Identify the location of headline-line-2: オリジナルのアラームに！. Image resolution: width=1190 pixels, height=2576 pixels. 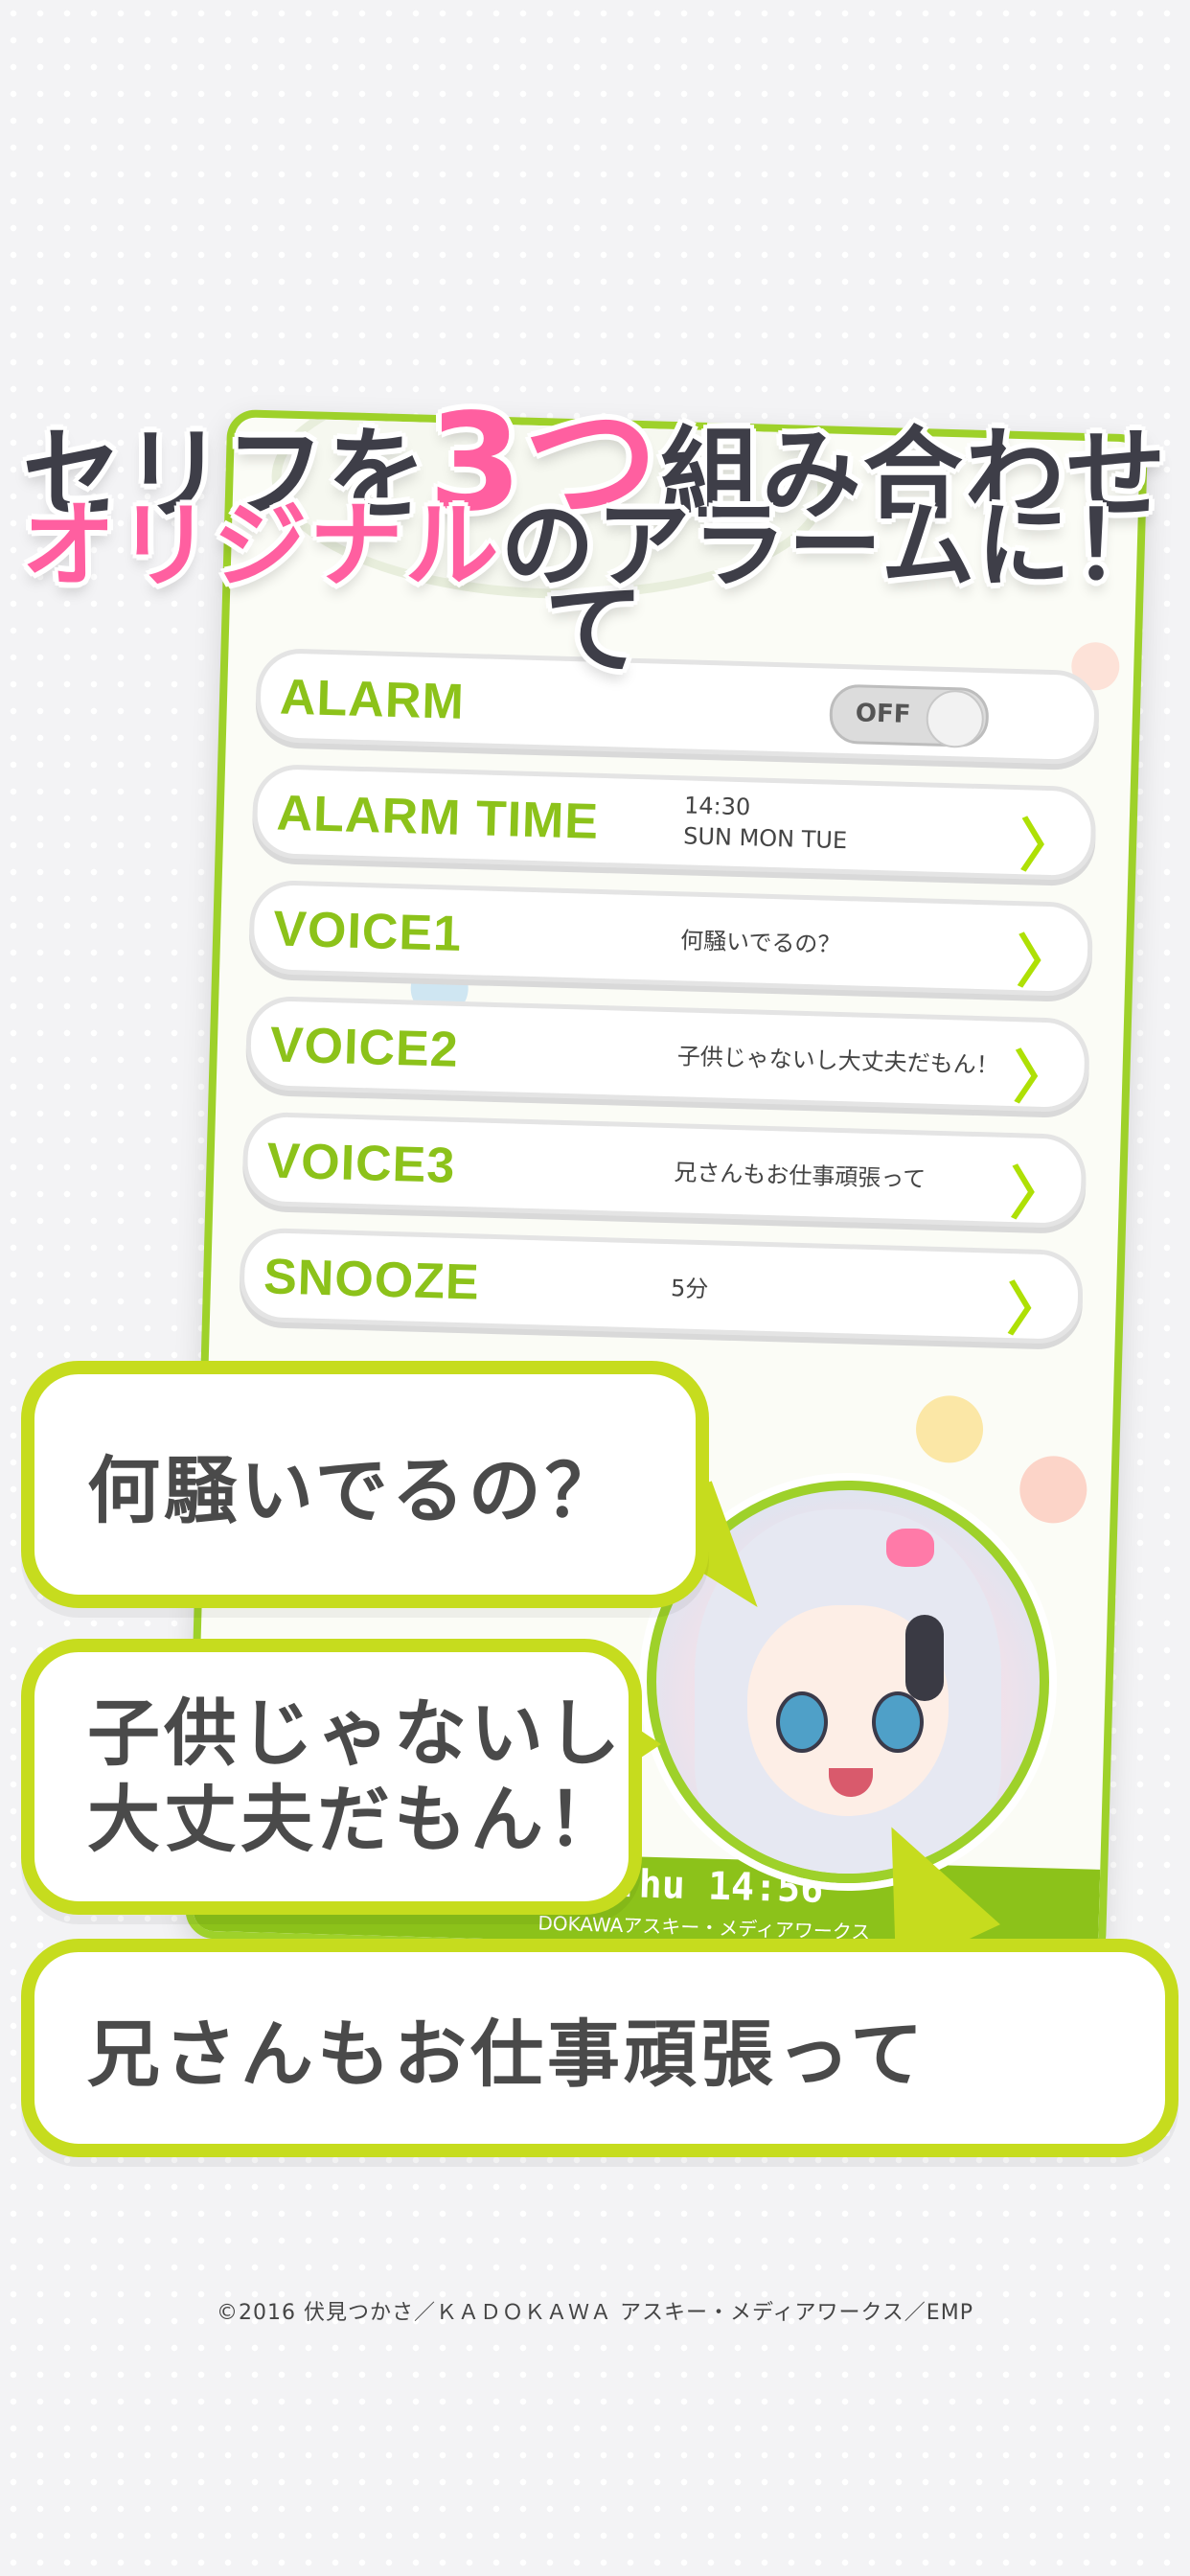
(595, 538).